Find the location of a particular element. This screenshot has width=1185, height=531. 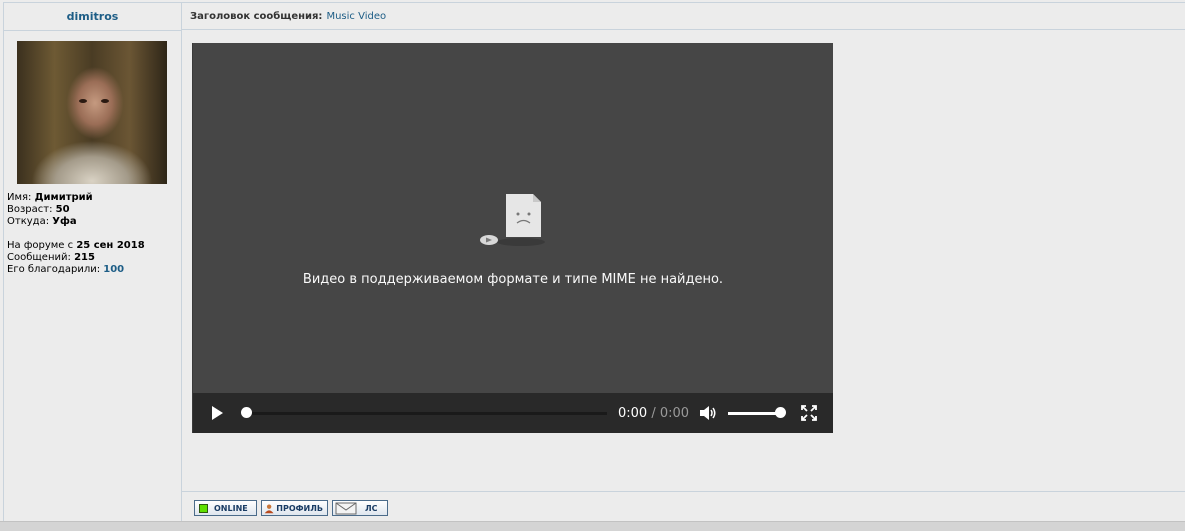

online-label: ONLINE is located at coordinates (231, 508).